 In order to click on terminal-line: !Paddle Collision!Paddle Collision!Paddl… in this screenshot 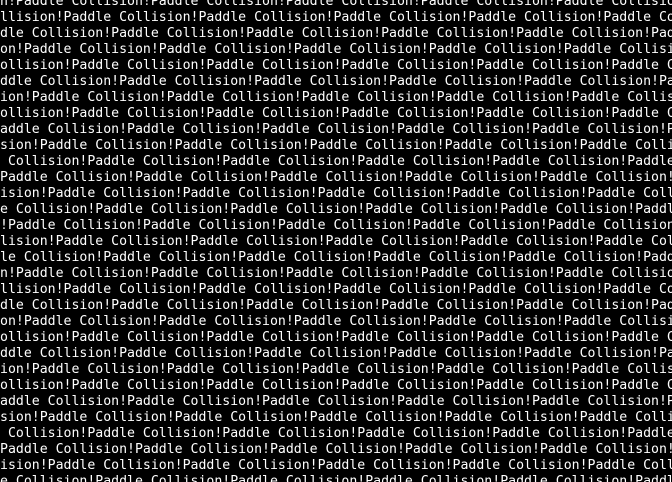, I will do `click(336, 225)`.